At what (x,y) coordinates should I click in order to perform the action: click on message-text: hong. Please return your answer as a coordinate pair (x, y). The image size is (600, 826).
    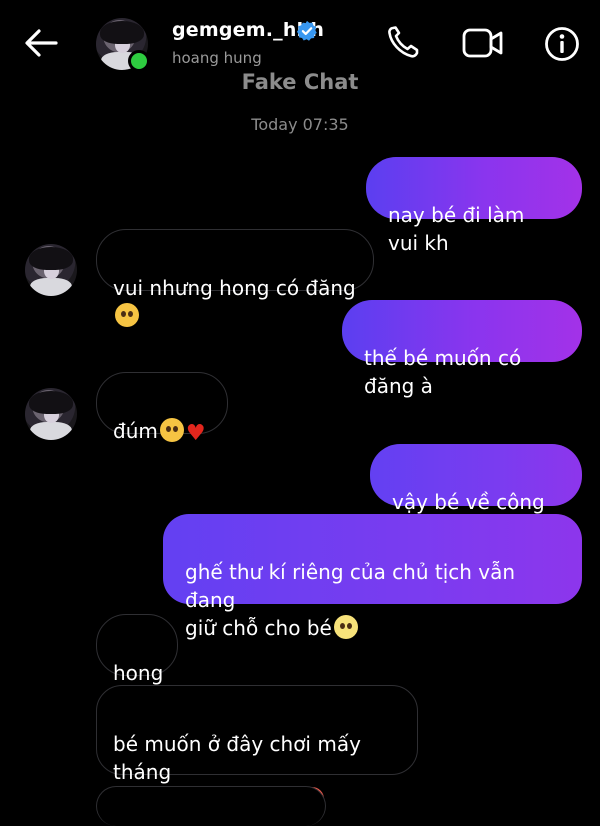
    Looking at the image, I should click on (138, 673).